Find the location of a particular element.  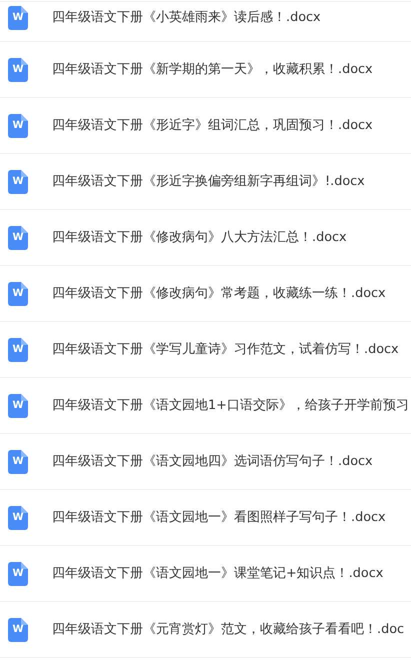

file-name: 四年级语文下册《形近字换偏旁组新字再组词》!.docx is located at coordinates (208, 181).